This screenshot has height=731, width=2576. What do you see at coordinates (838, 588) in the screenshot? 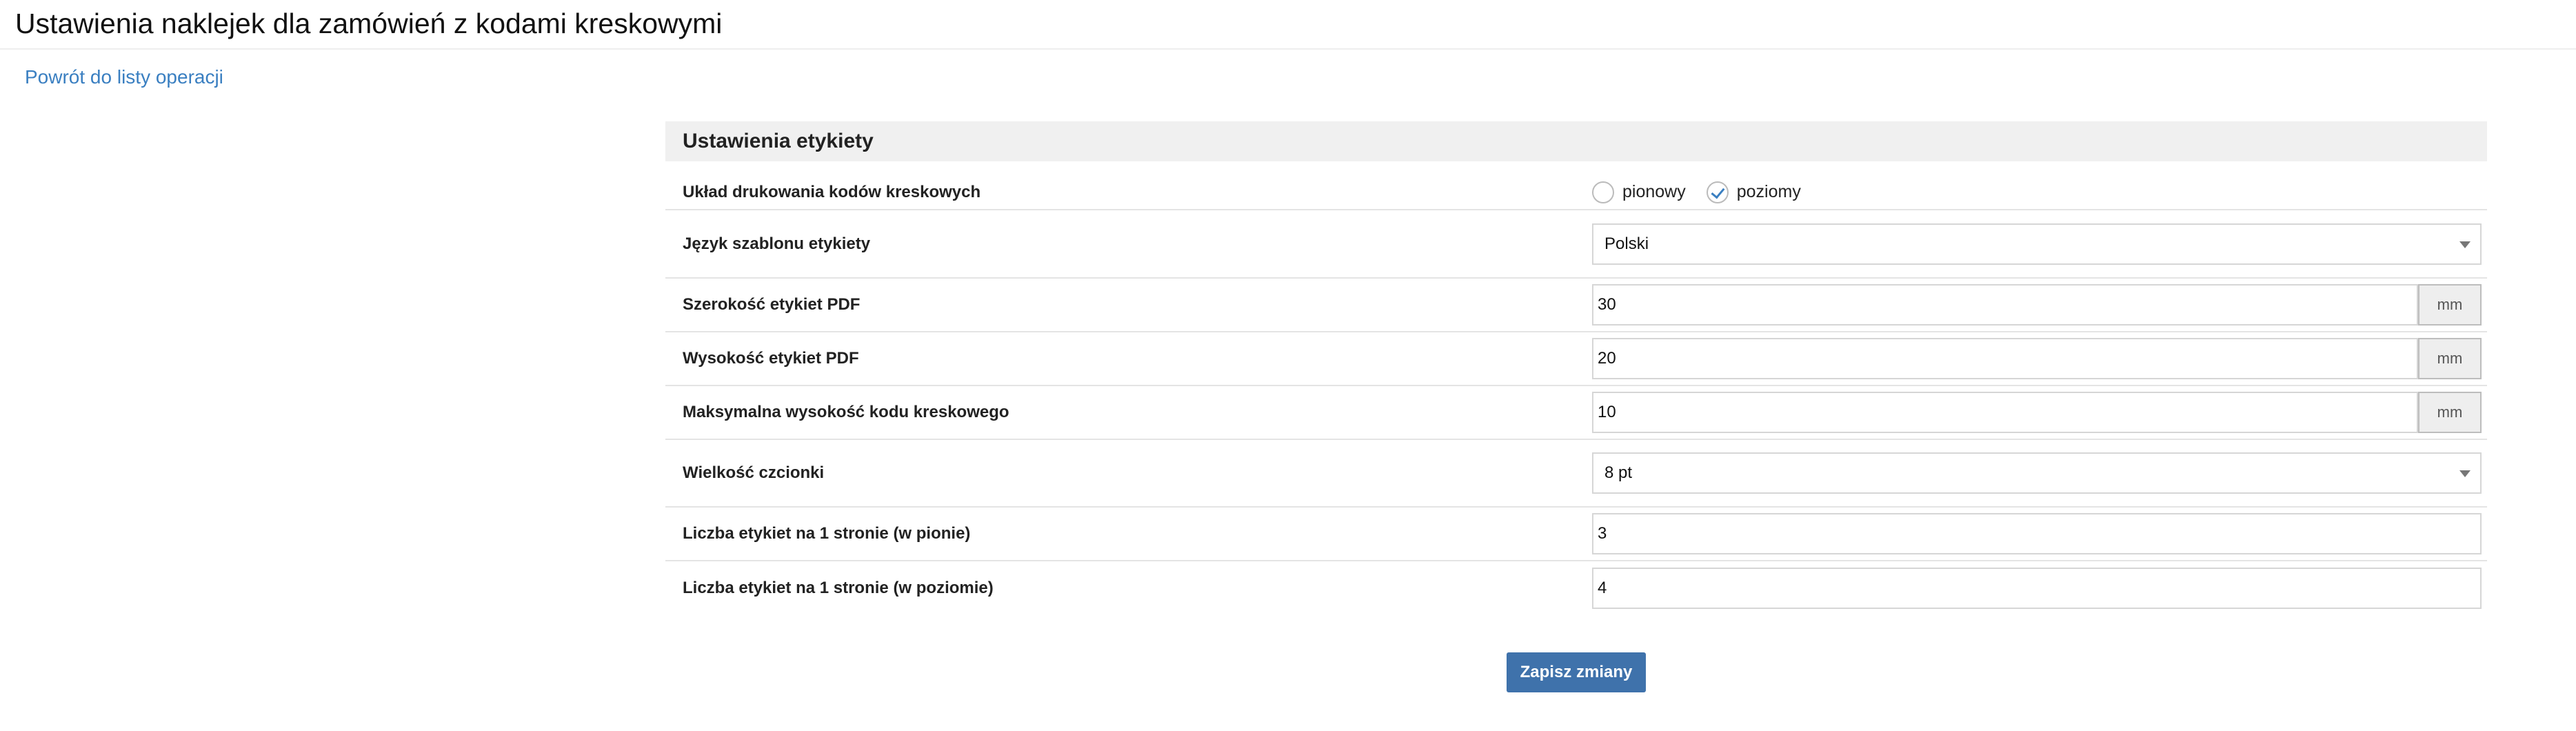
I see `labels-horizontal-label: Liczba etykiet na 1 stronie (w poziomie)` at bounding box center [838, 588].